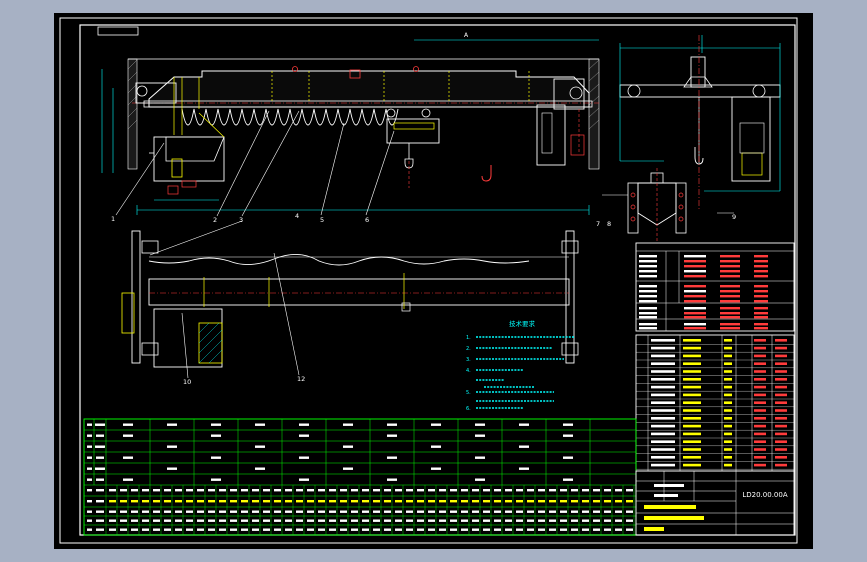 This screenshot has width=867, height=562. What do you see at coordinates (301, 379) in the screenshot?
I see `balloon-12: 12` at bounding box center [301, 379].